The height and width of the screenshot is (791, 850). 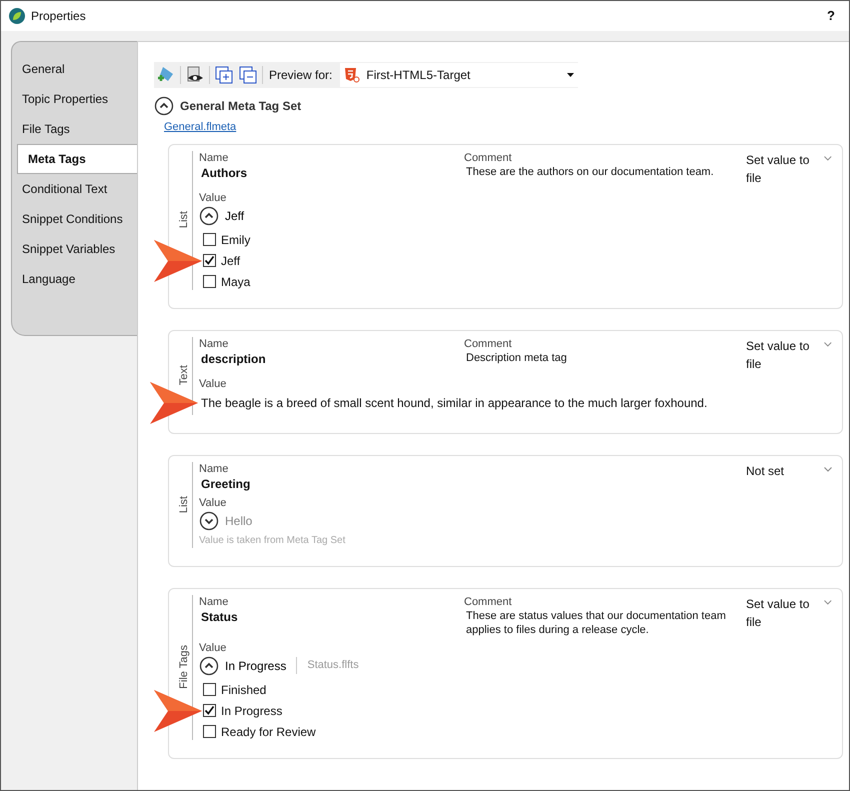 What do you see at coordinates (238, 521) in the screenshot?
I see `selected-value: Hello` at bounding box center [238, 521].